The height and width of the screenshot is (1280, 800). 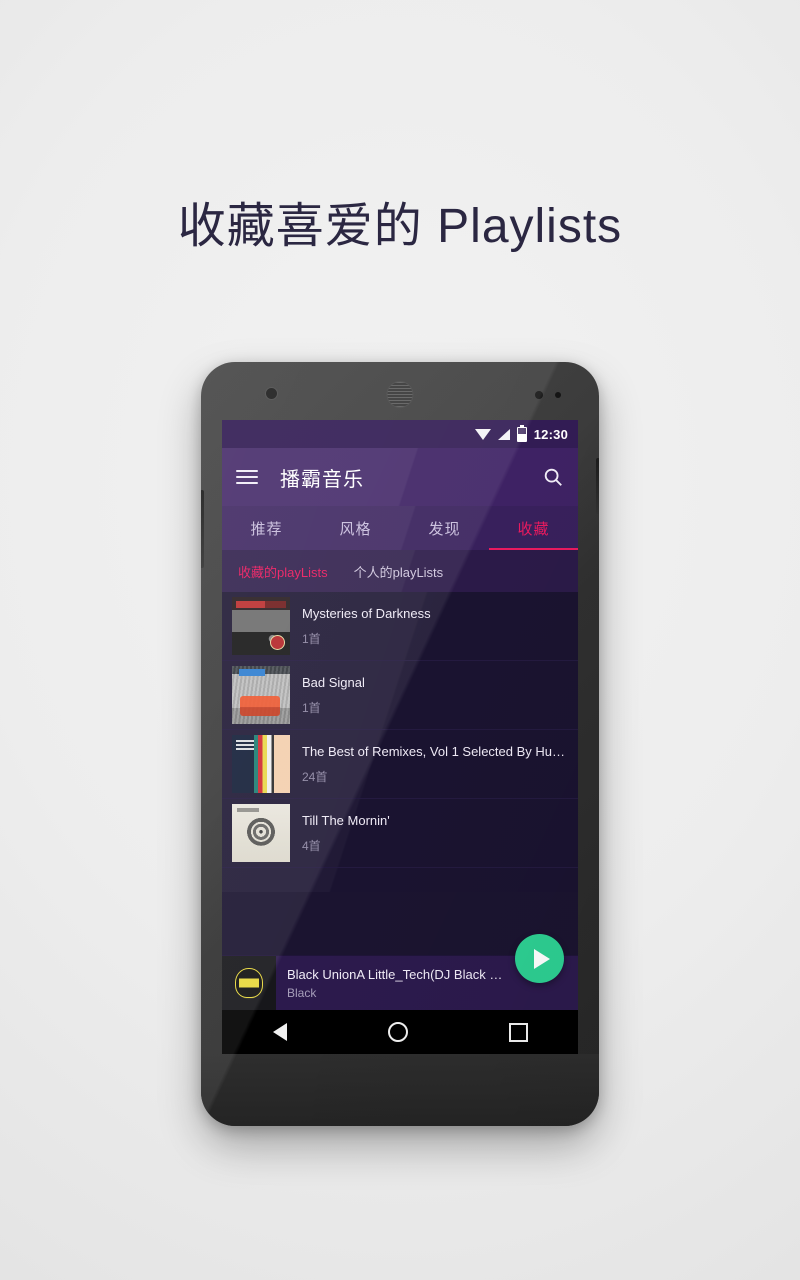 I want to click on search-icon, so click(x=553, y=477).